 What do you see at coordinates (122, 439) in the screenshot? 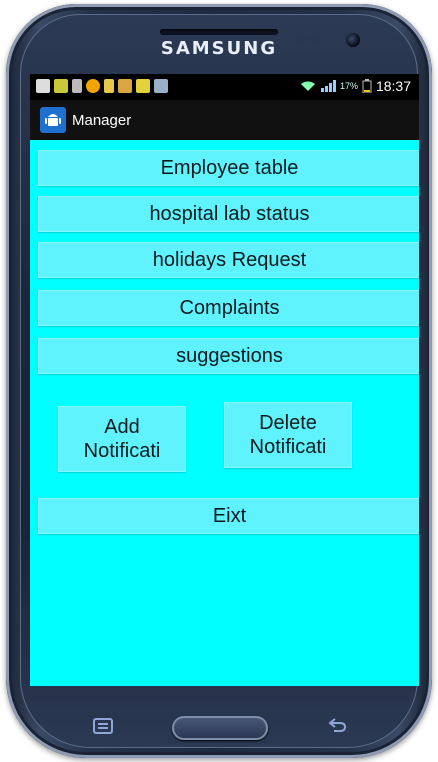
I see `add-notification-button: Add Notificati` at bounding box center [122, 439].